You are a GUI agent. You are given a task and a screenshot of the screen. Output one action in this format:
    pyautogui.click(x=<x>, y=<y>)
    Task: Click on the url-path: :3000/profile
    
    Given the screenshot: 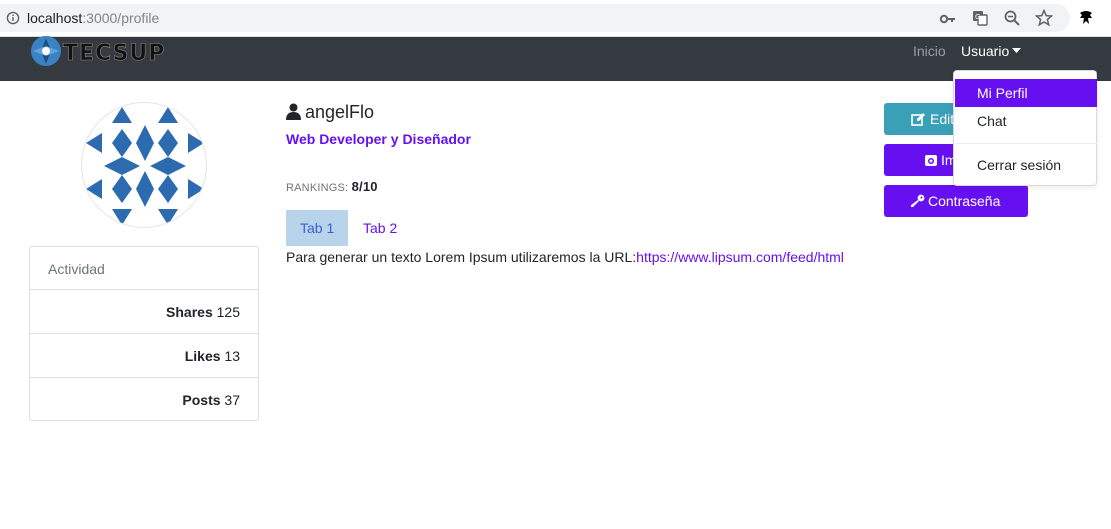 What is the action you would take?
    pyautogui.click(x=121, y=18)
    